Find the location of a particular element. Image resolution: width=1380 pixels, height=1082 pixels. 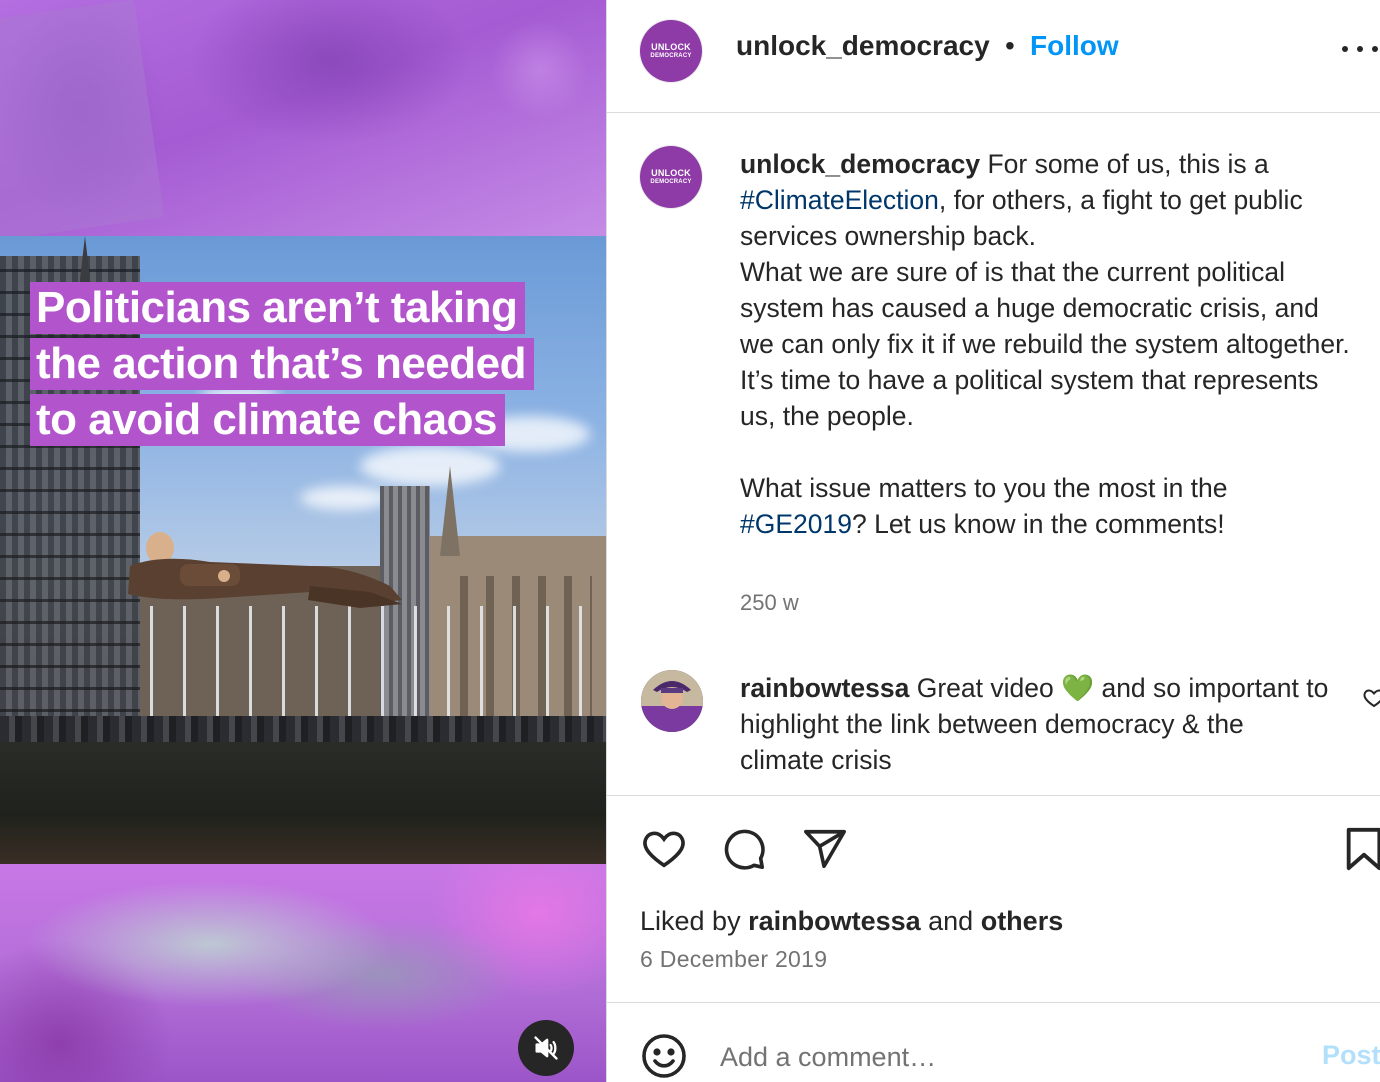

mute-toggle-button is located at coordinates (546, 1048).